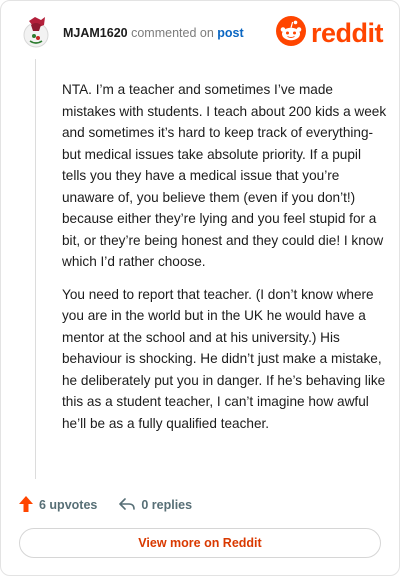  What do you see at coordinates (68, 505) in the screenshot?
I see `upvote-count: 6 upvotes` at bounding box center [68, 505].